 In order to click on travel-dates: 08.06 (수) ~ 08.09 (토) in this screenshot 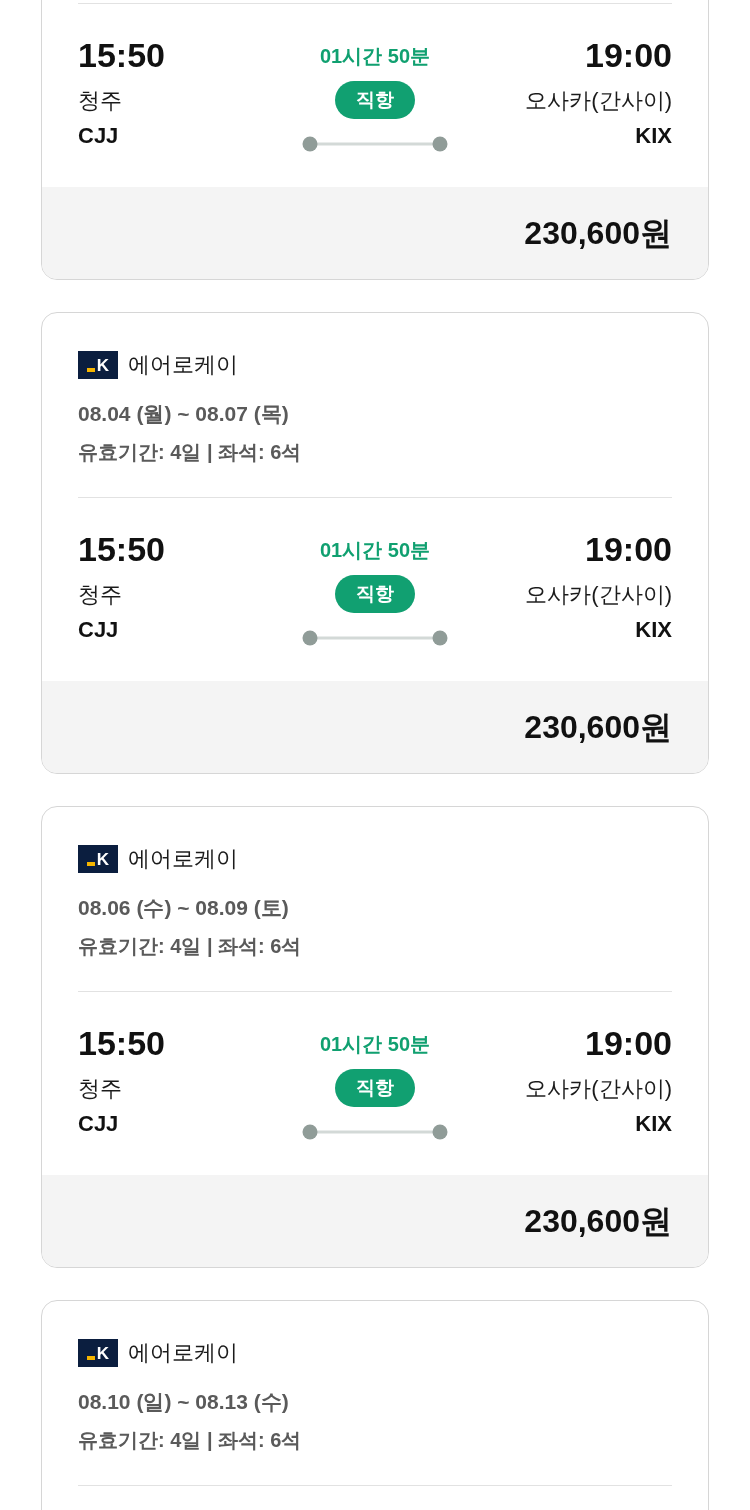, I will do `click(184, 908)`.